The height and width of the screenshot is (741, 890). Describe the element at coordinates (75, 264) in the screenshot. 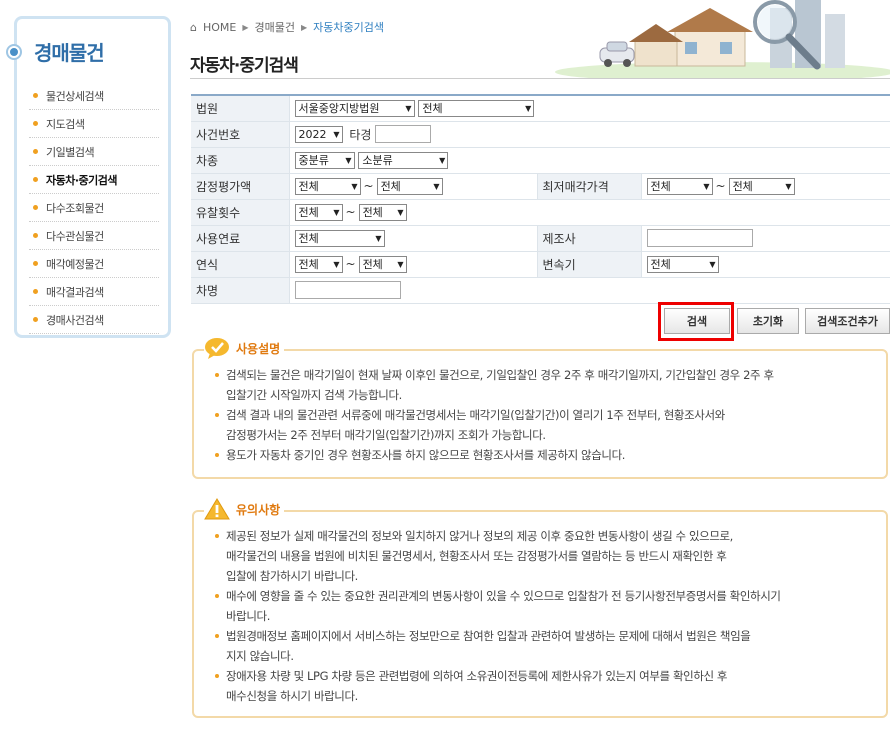

I see `sidebar-item-label: 매각예정물건` at that location.